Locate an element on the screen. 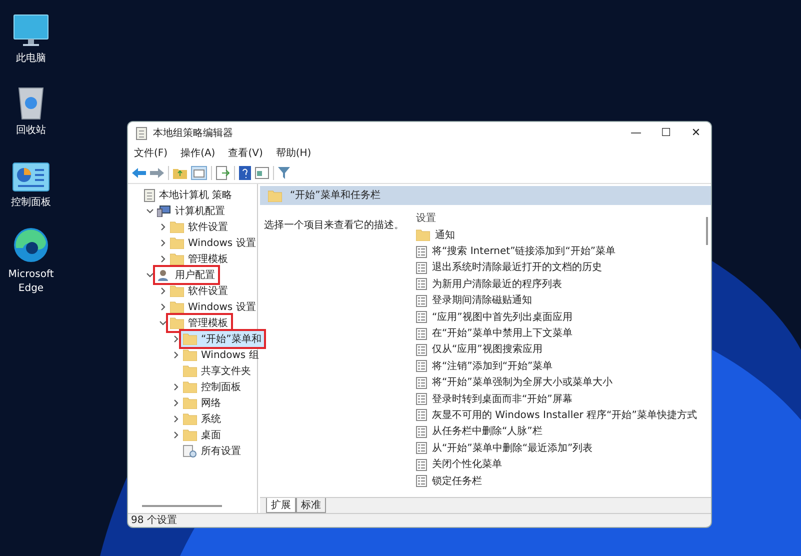  window-control-button: ☐ is located at coordinates (666, 133).